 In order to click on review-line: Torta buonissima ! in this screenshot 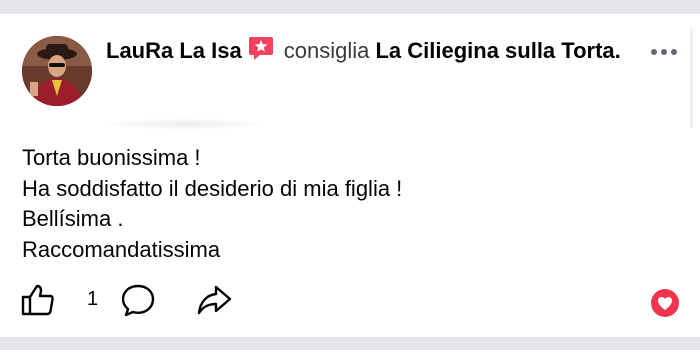, I will do `click(111, 157)`.